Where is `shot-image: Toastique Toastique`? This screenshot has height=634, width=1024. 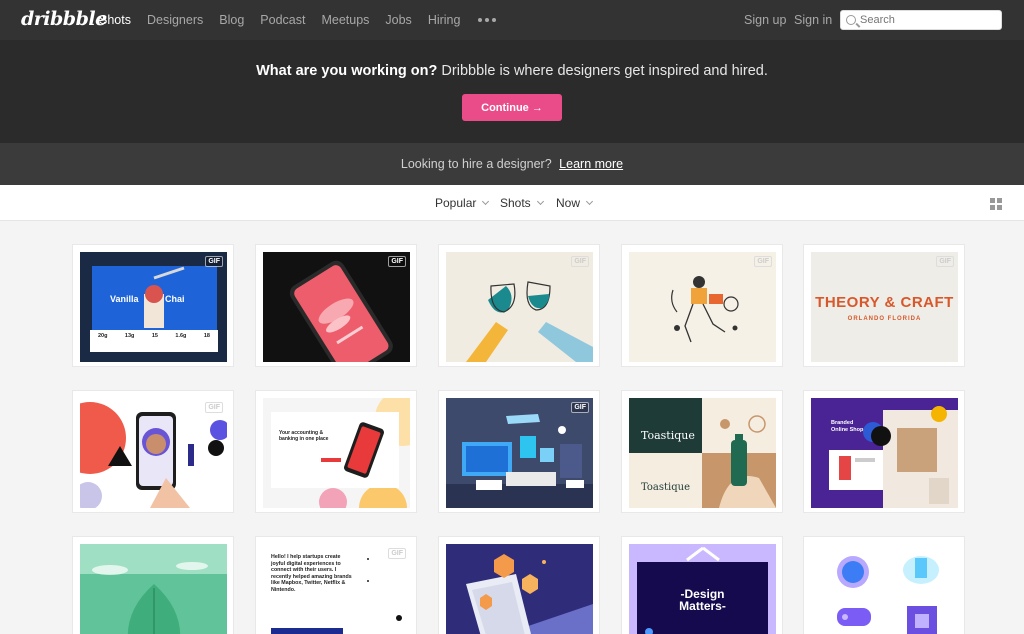
shot-image: Toastique Toastique is located at coordinates (702, 453).